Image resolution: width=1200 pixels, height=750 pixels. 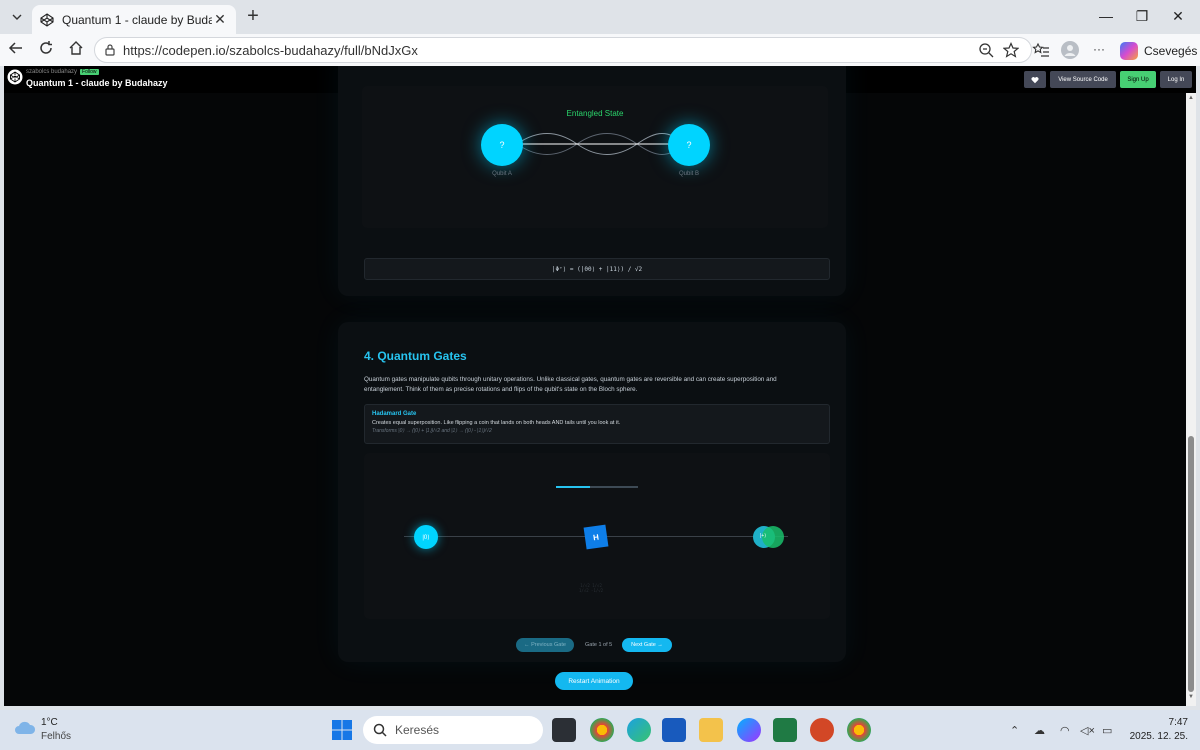 What do you see at coordinates (602, 144) in the screenshot?
I see `entanglement-wave` at bounding box center [602, 144].